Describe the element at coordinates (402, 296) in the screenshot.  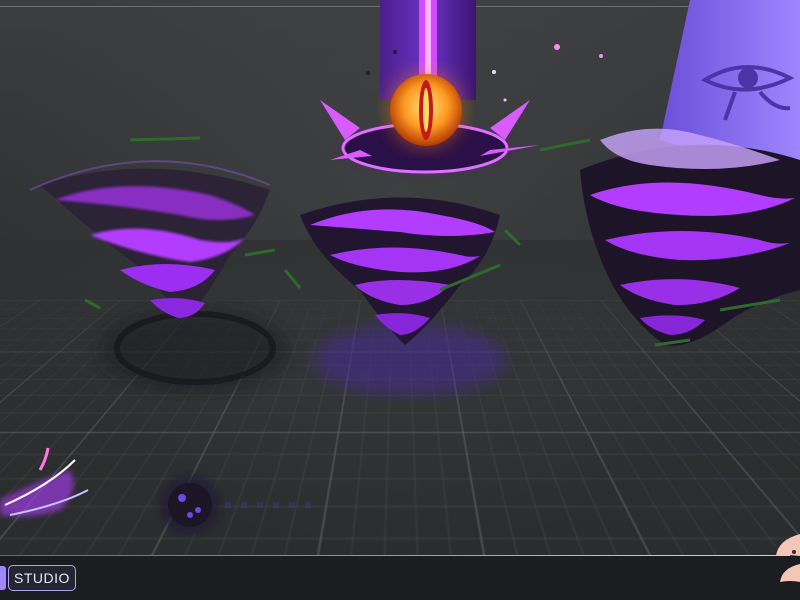
I see `center-tornado` at that location.